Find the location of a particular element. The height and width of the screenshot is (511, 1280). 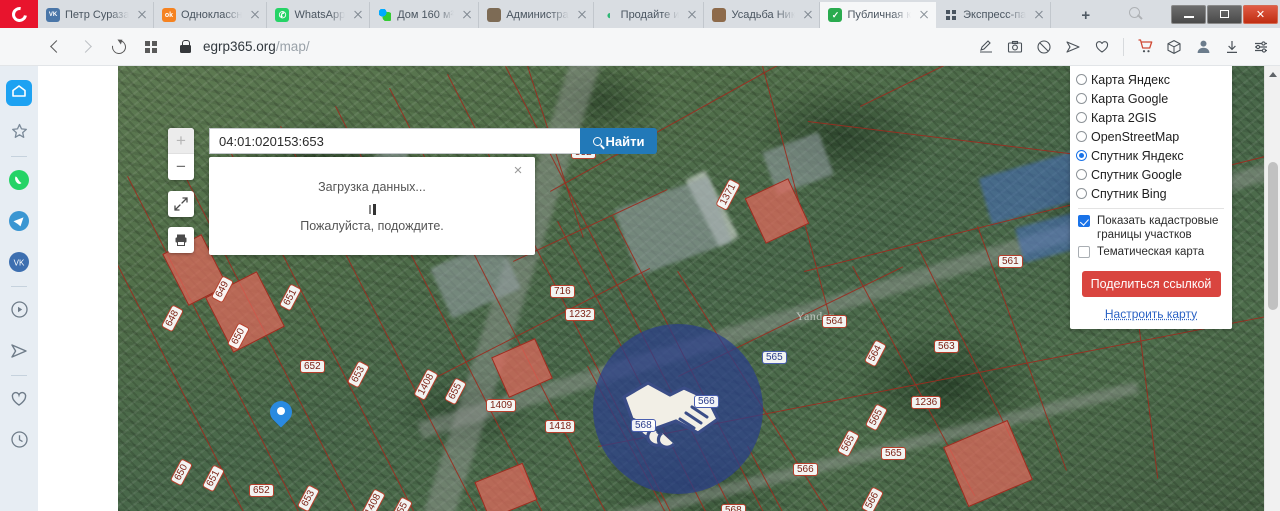

sidebar-item-home is located at coordinates (19, 93).